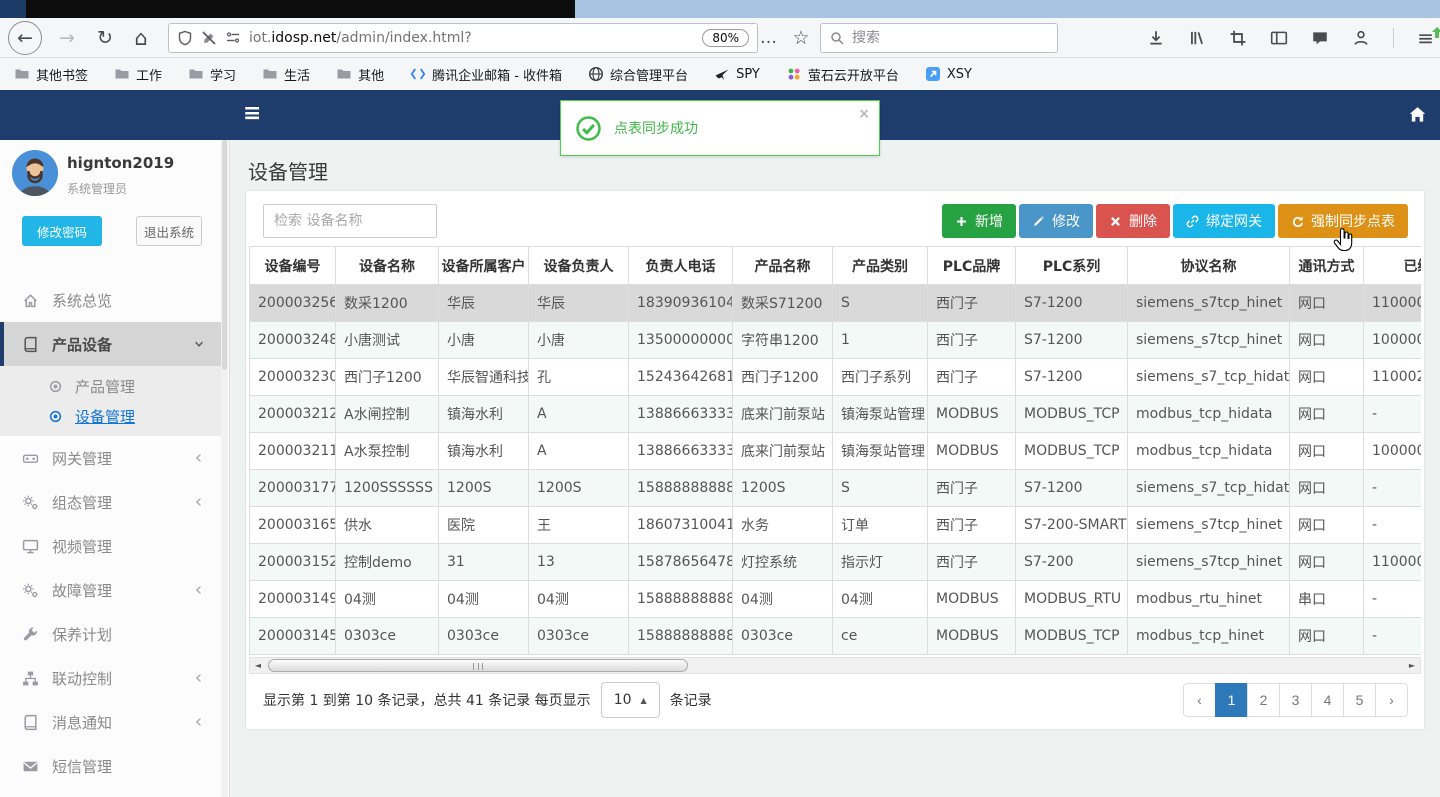  What do you see at coordinates (286, 74) in the screenshot?
I see `bookmark-item: 生活` at bounding box center [286, 74].